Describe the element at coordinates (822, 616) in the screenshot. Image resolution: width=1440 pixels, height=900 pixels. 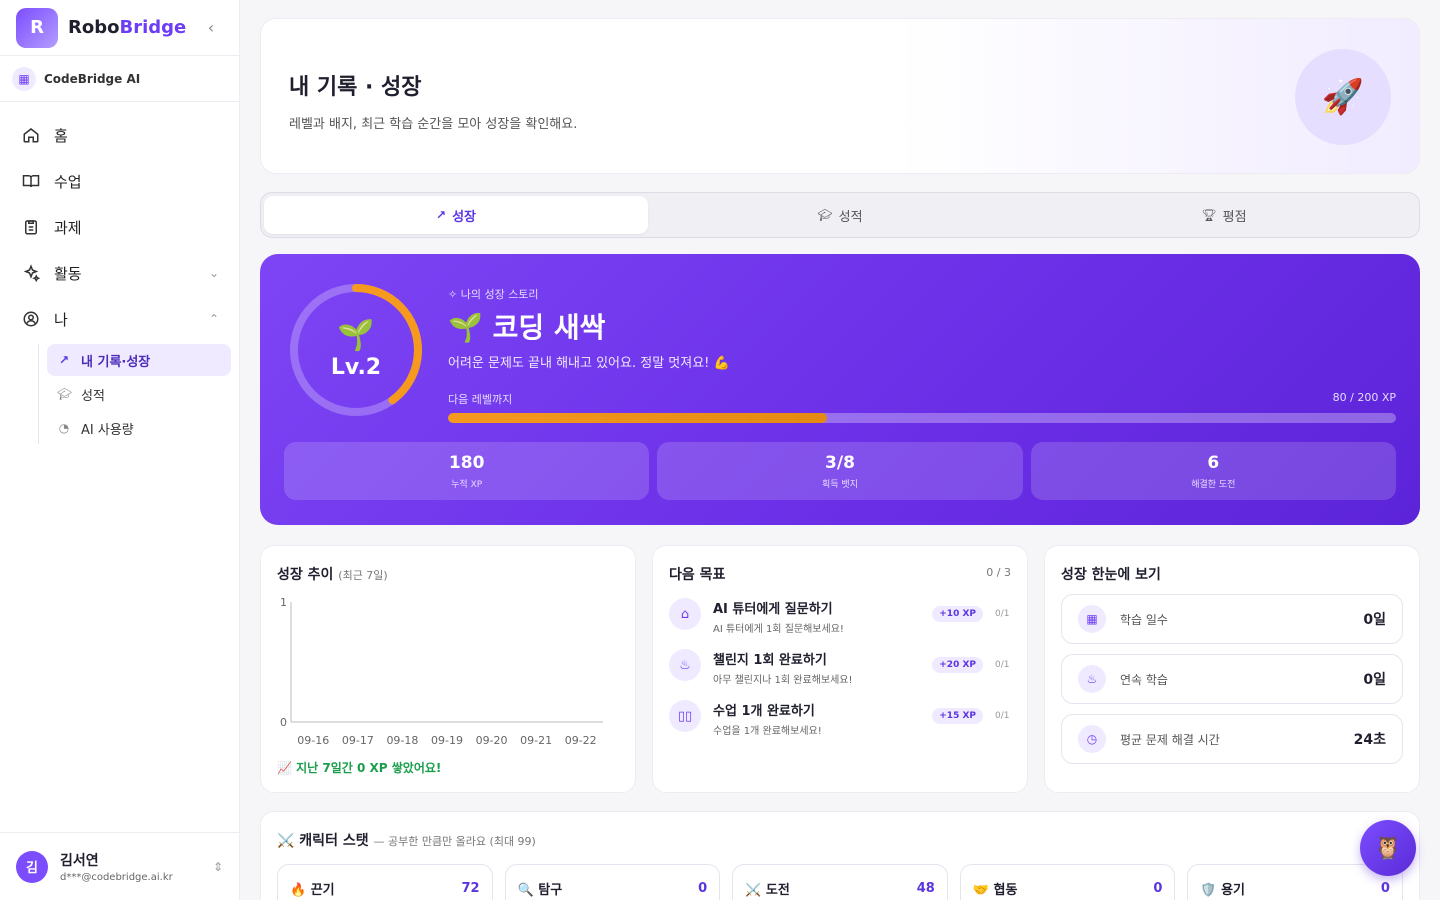
I see `goal-text: AI 튜터에게 질문하기 AI 튜터에게 1회 질문해보세요!` at that location.